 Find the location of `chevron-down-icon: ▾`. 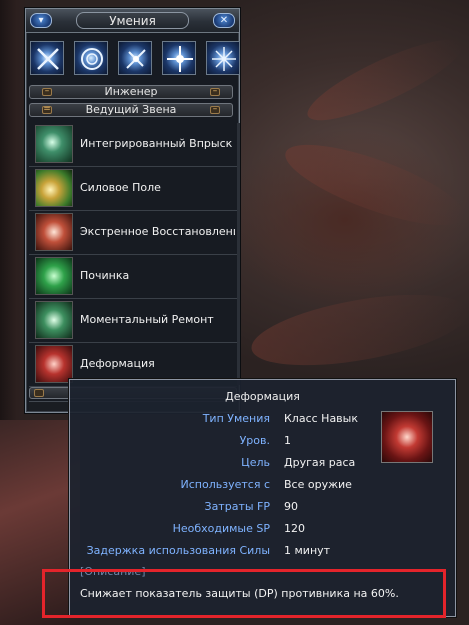

chevron-down-icon: ▾ is located at coordinates (41, 20).